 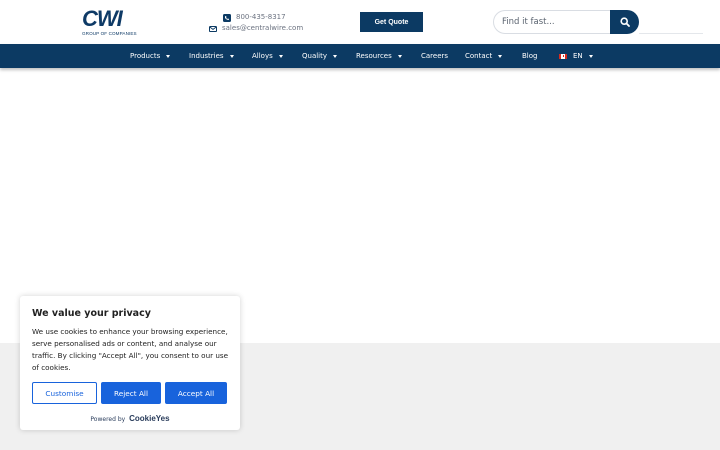 What do you see at coordinates (391, 22) in the screenshot?
I see `get-quote-button: Get Quote` at bounding box center [391, 22].